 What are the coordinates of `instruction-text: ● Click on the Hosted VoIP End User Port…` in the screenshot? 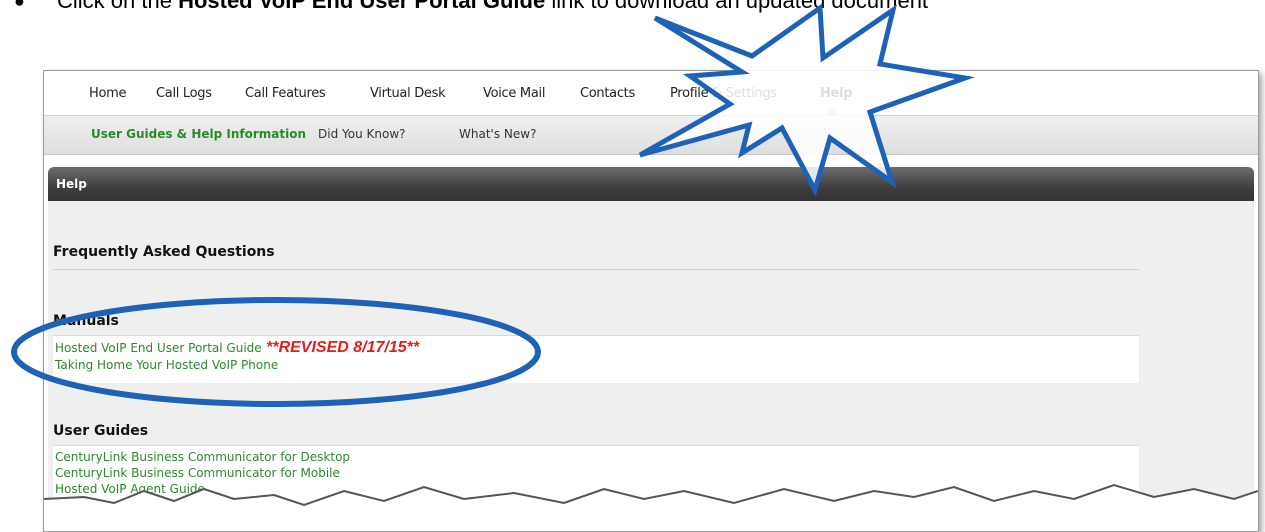 It's located at (632, 9).